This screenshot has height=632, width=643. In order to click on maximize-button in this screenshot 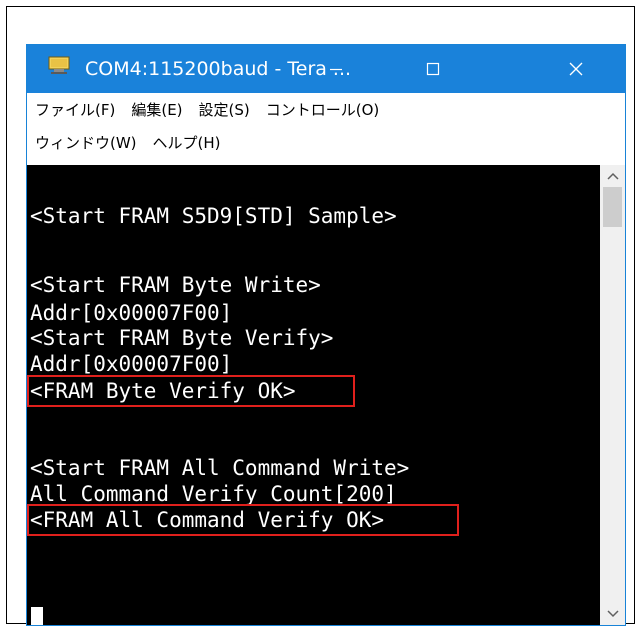, I will do `click(433, 69)`.